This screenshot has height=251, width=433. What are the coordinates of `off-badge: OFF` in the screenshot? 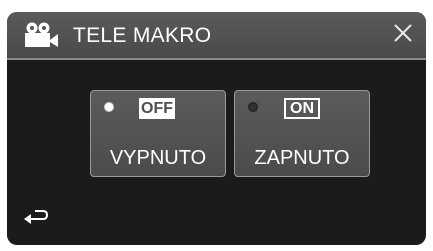 It's located at (157, 108).